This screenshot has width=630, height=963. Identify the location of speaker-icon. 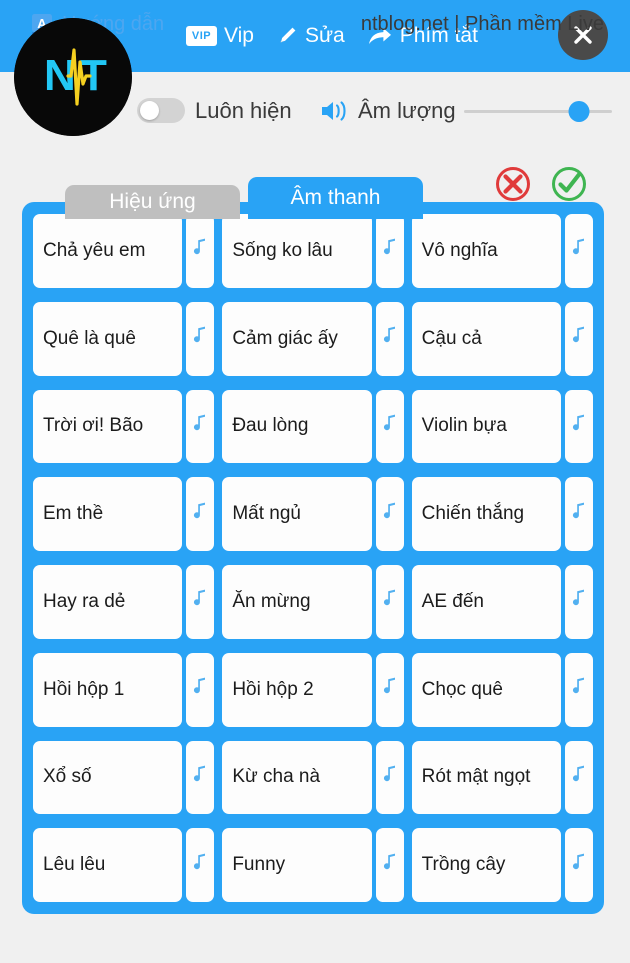
(335, 113).